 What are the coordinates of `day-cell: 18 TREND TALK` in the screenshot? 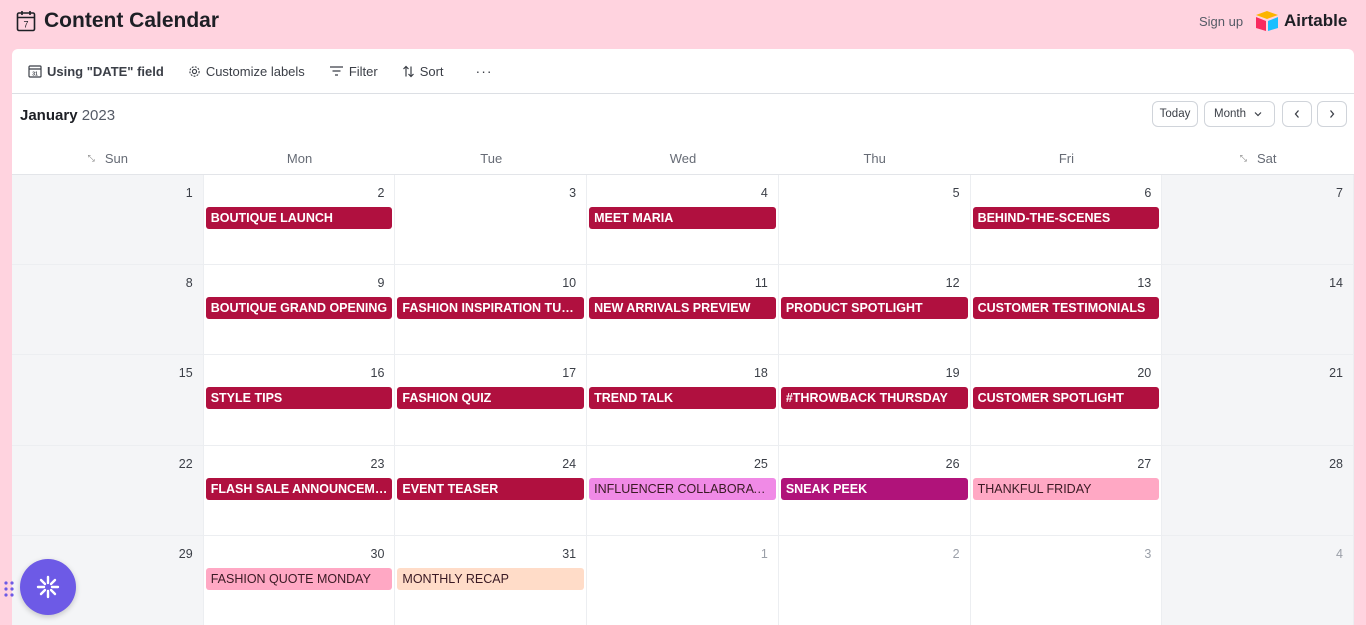 It's located at (683, 400).